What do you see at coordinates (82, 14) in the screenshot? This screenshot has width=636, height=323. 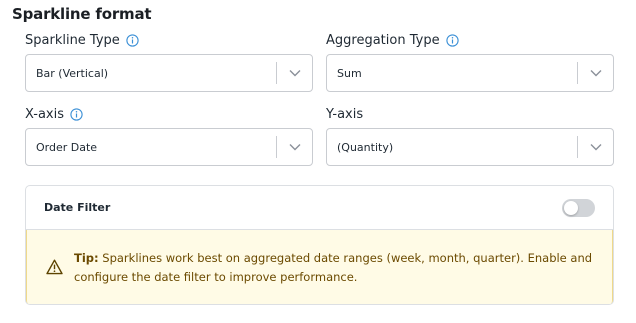 I see `section-title: Sparkline format` at bounding box center [82, 14].